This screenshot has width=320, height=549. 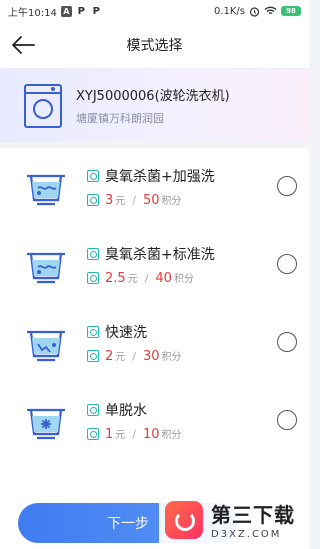 I want to click on mode-name: 单脱水, so click(x=126, y=411).